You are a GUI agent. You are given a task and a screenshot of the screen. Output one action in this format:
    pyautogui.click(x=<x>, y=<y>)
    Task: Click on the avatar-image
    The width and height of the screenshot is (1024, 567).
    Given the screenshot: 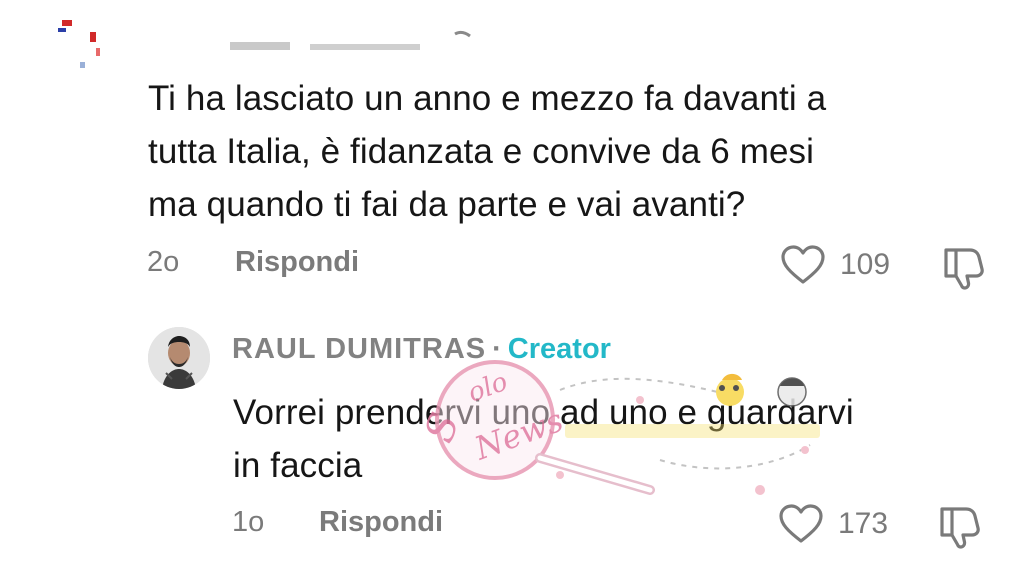 What is the action you would take?
    pyautogui.click(x=179, y=358)
    